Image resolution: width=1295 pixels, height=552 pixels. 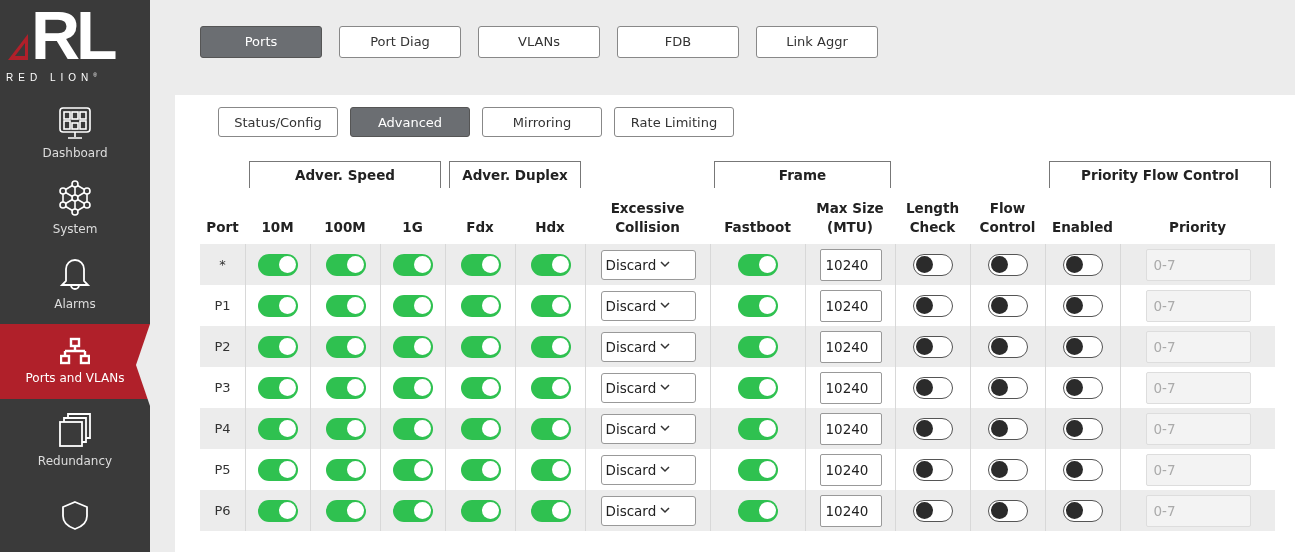 I want to click on network-node-icon, so click(x=75, y=197).